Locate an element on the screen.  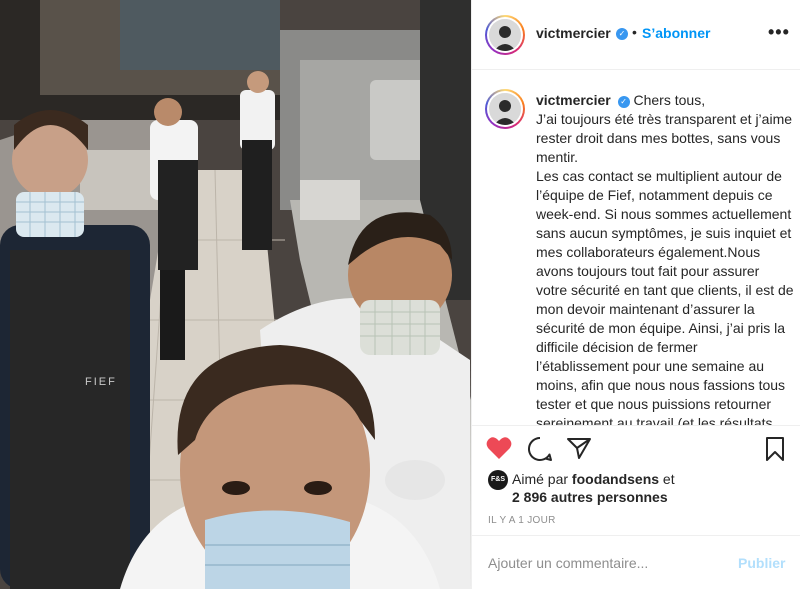
caption-avatar-image is located at coordinates (505, 109).